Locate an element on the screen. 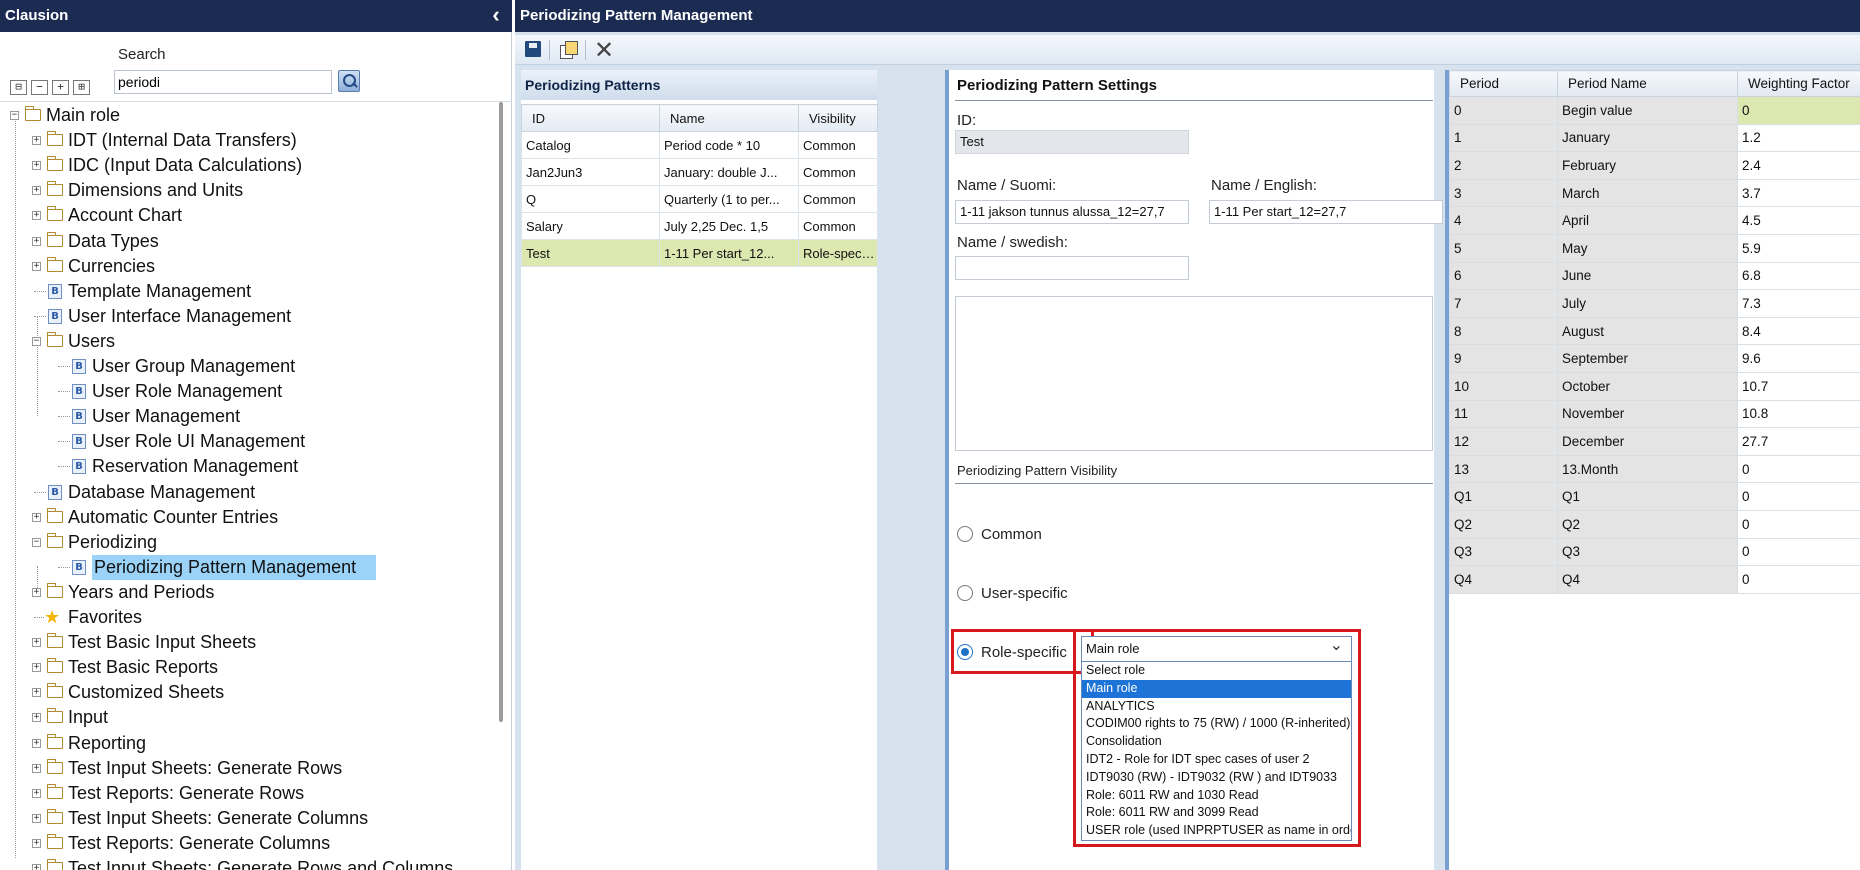 The width and height of the screenshot is (1860, 870). pattern-name-cell: July 2,25 Dec. 1,5 is located at coordinates (729, 226).